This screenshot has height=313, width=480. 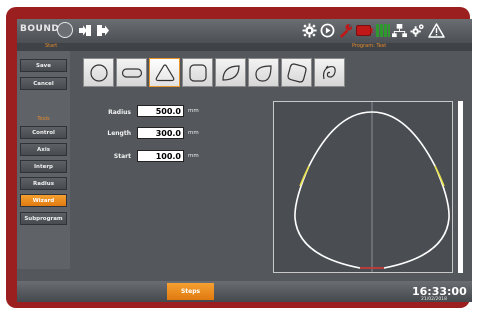 I want to click on radius-field: 500.0, so click(x=160, y=111).